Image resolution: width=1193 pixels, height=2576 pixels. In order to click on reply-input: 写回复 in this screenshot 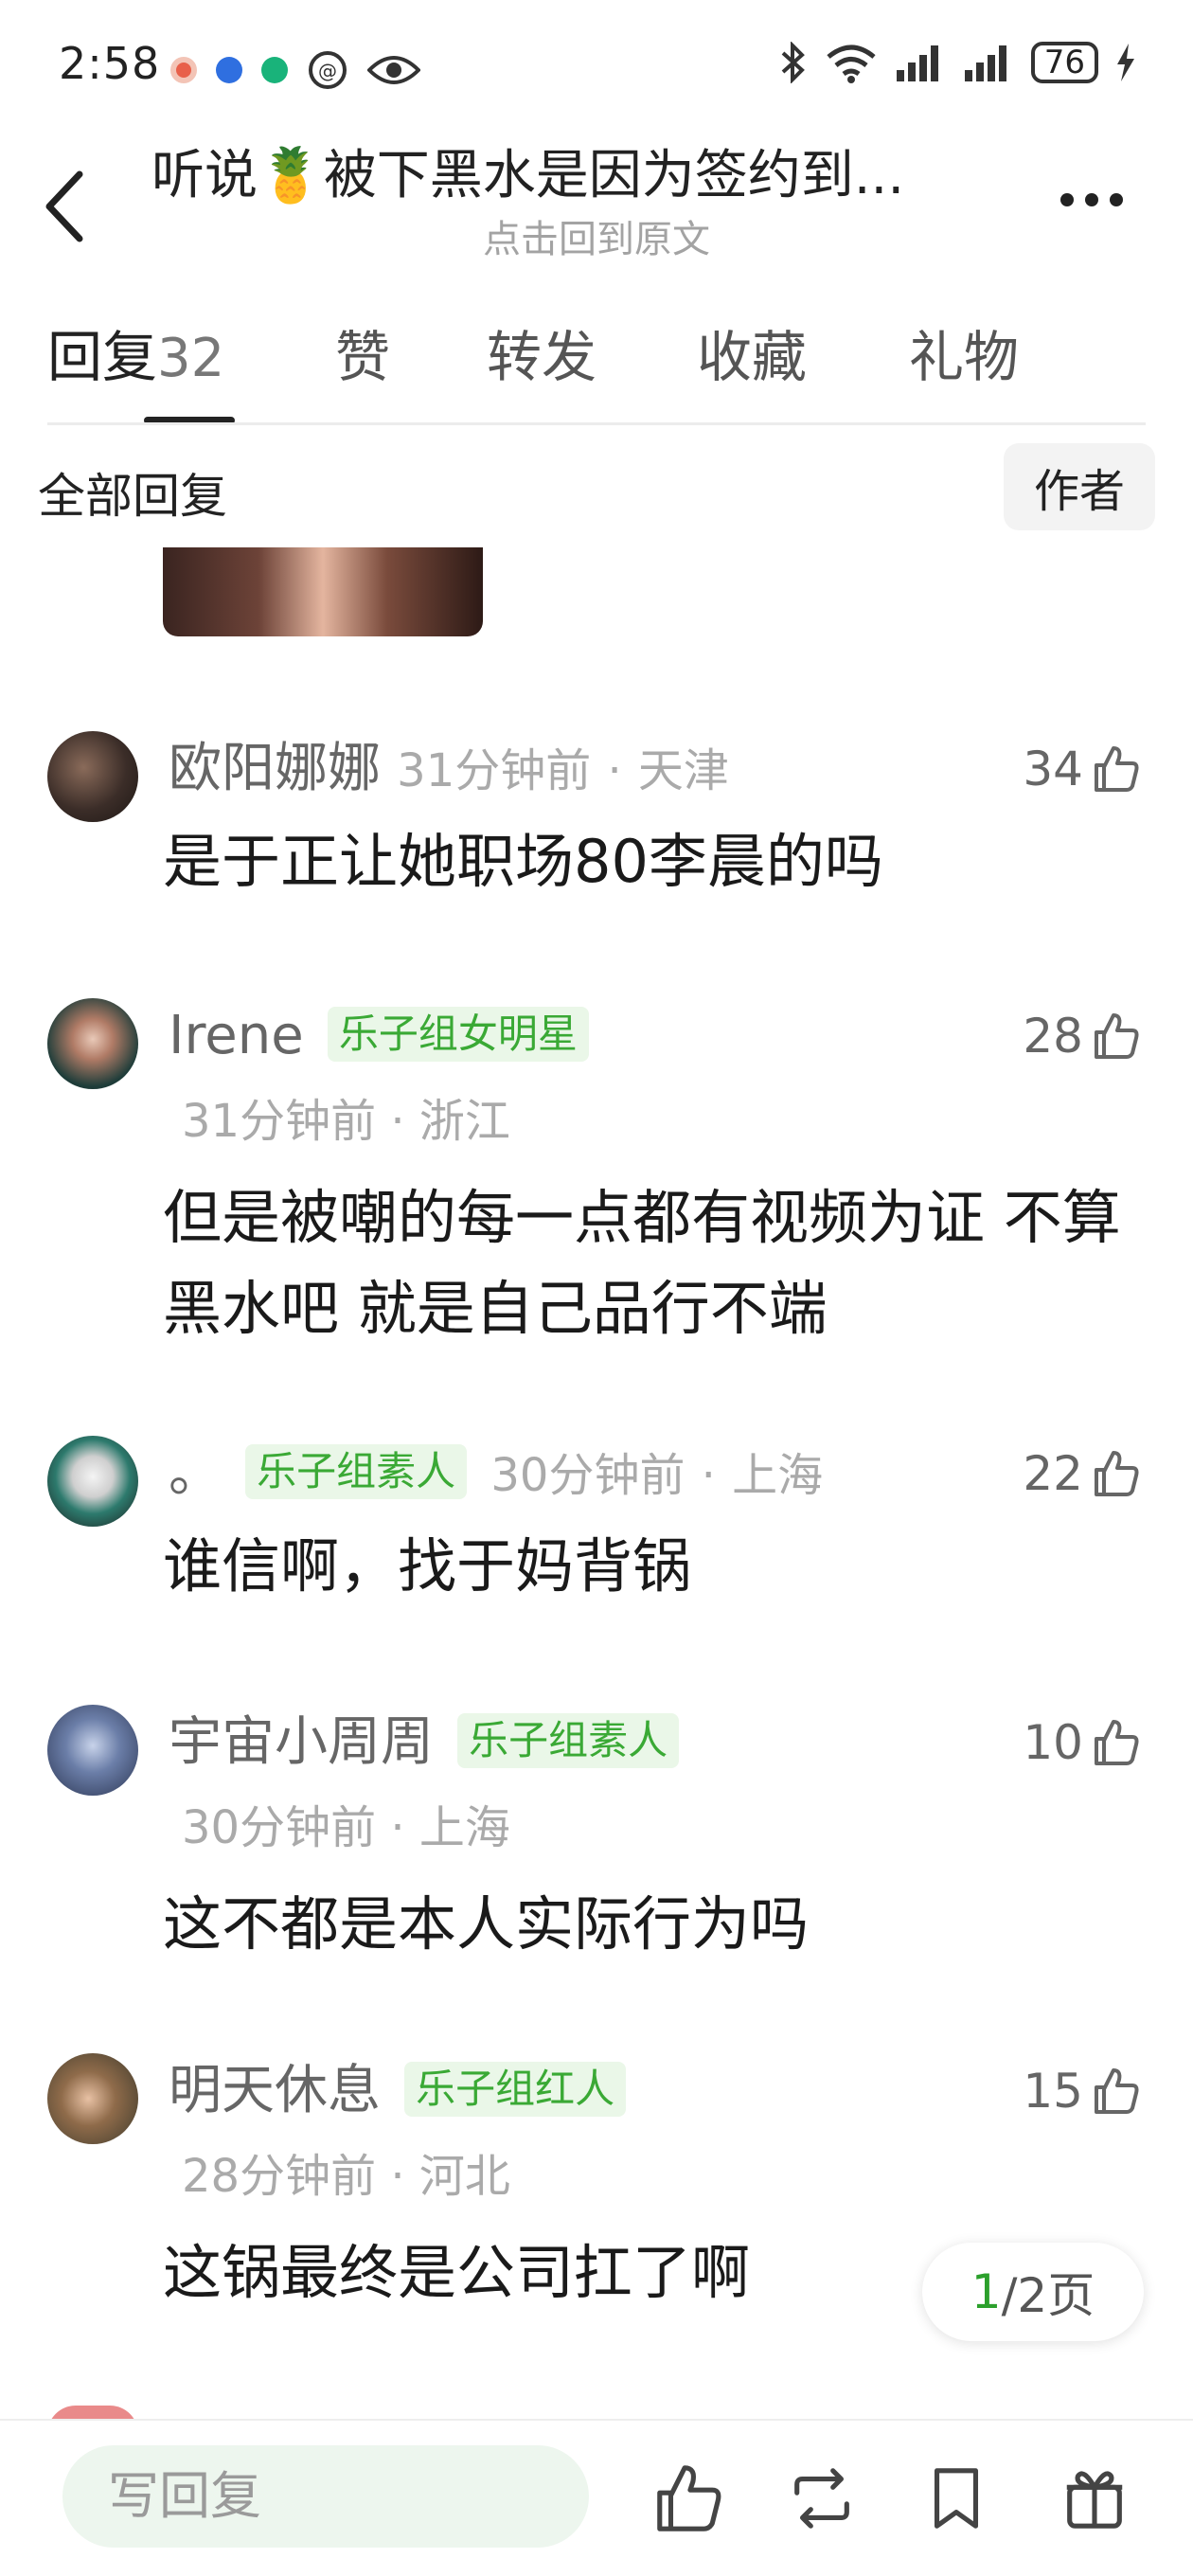, I will do `click(325, 2496)`.